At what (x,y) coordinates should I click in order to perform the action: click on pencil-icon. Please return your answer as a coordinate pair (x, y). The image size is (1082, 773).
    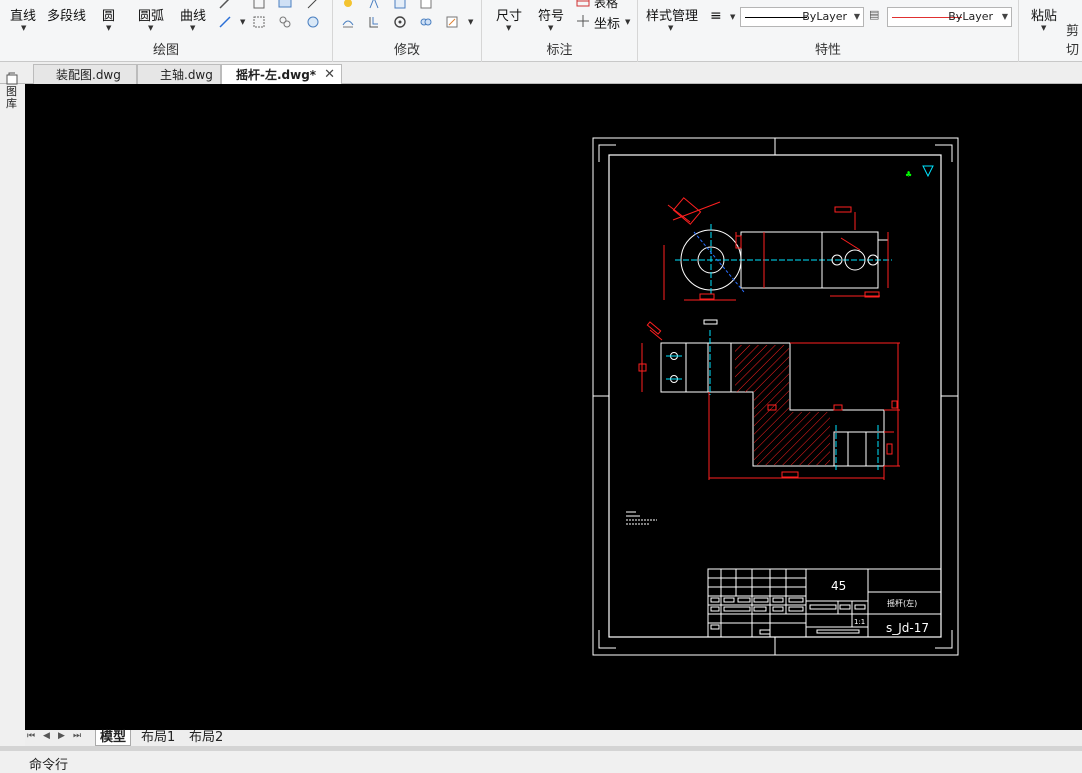
    Looking at the image, I should click on (225, 5).